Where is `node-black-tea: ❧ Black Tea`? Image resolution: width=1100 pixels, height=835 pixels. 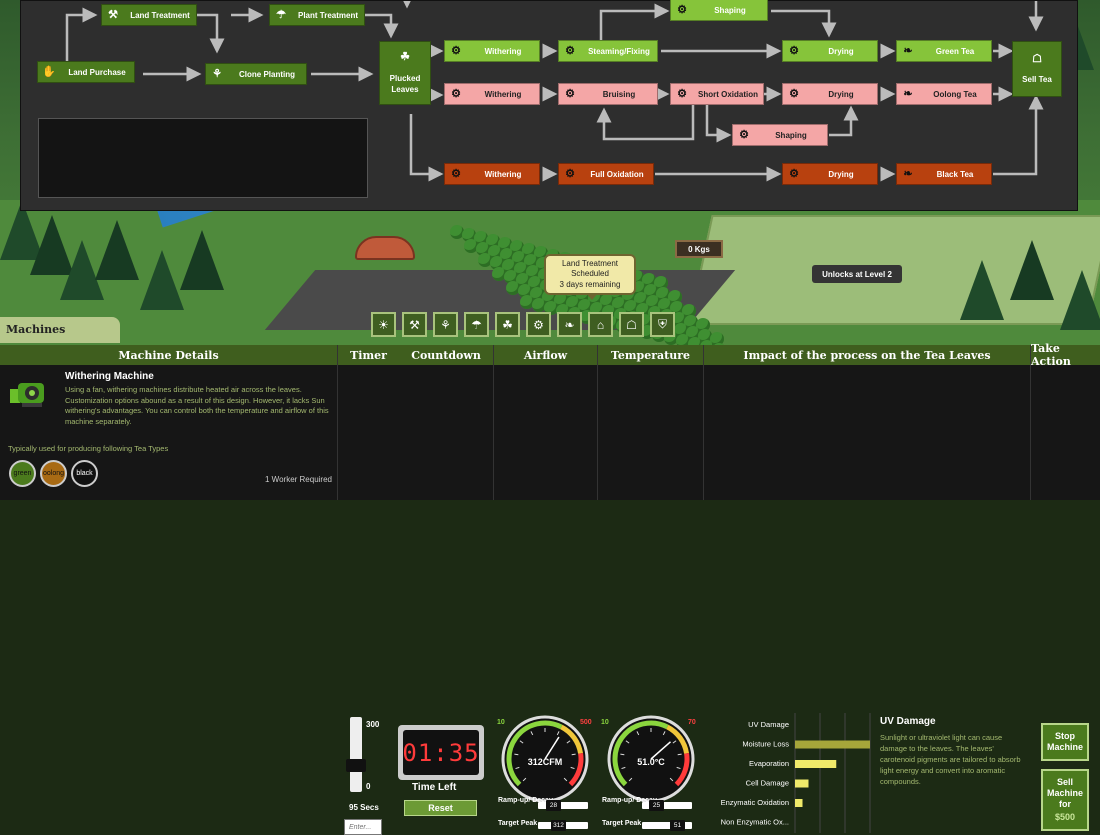
node-black-tea: ❧ Black Tea is located at coordinates (944, 174).